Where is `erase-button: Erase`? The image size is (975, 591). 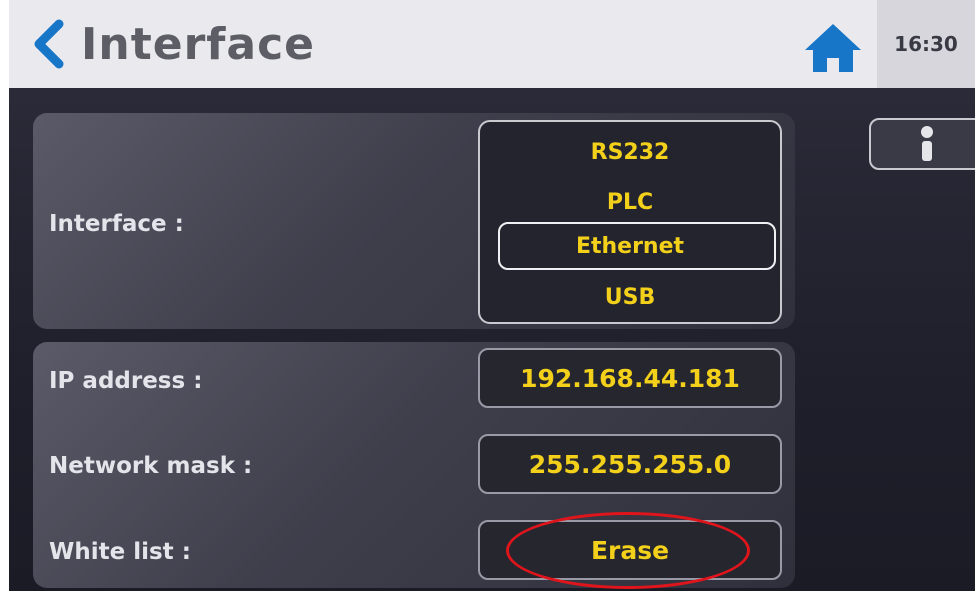
erase-button: Erase is located at coordinates (630, 550).